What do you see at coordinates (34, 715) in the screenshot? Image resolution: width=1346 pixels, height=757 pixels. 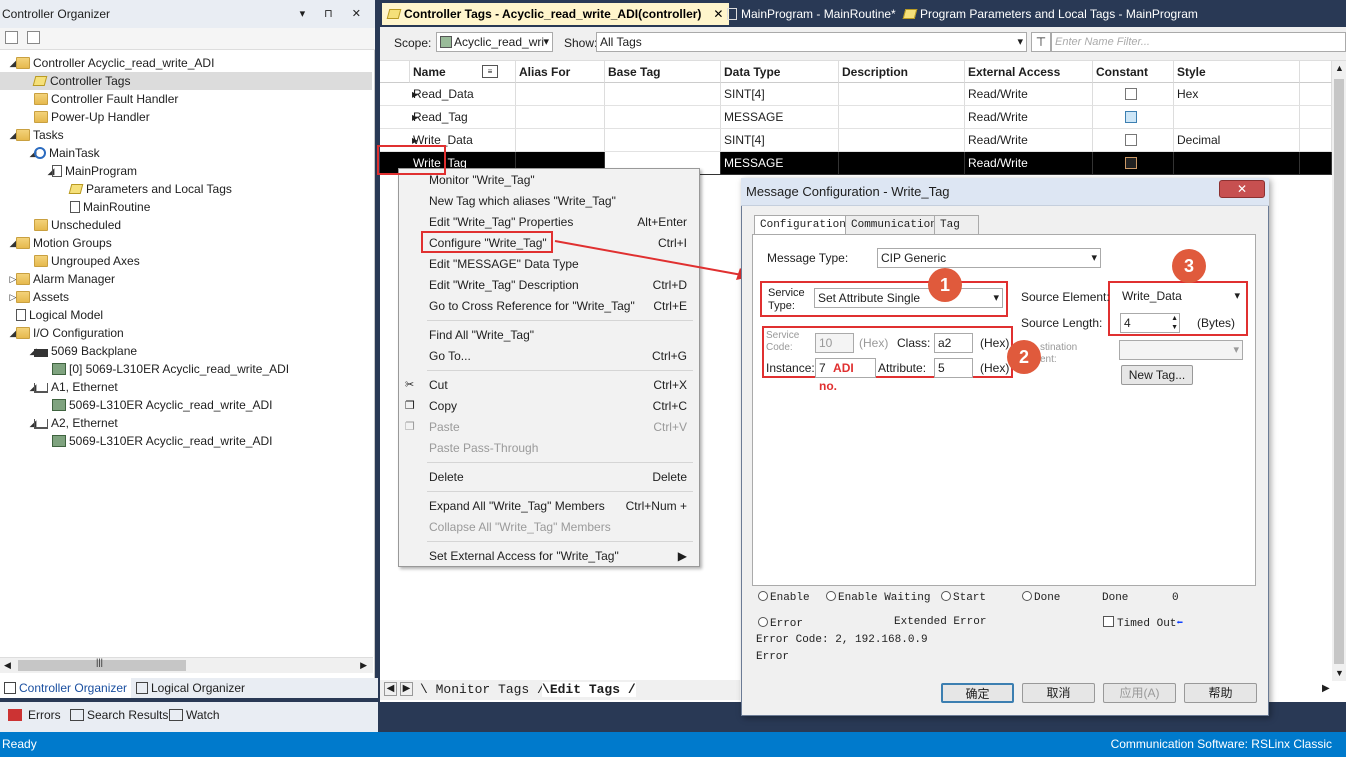 I see `errors-button: Errors` at bounding box center [34, 715].